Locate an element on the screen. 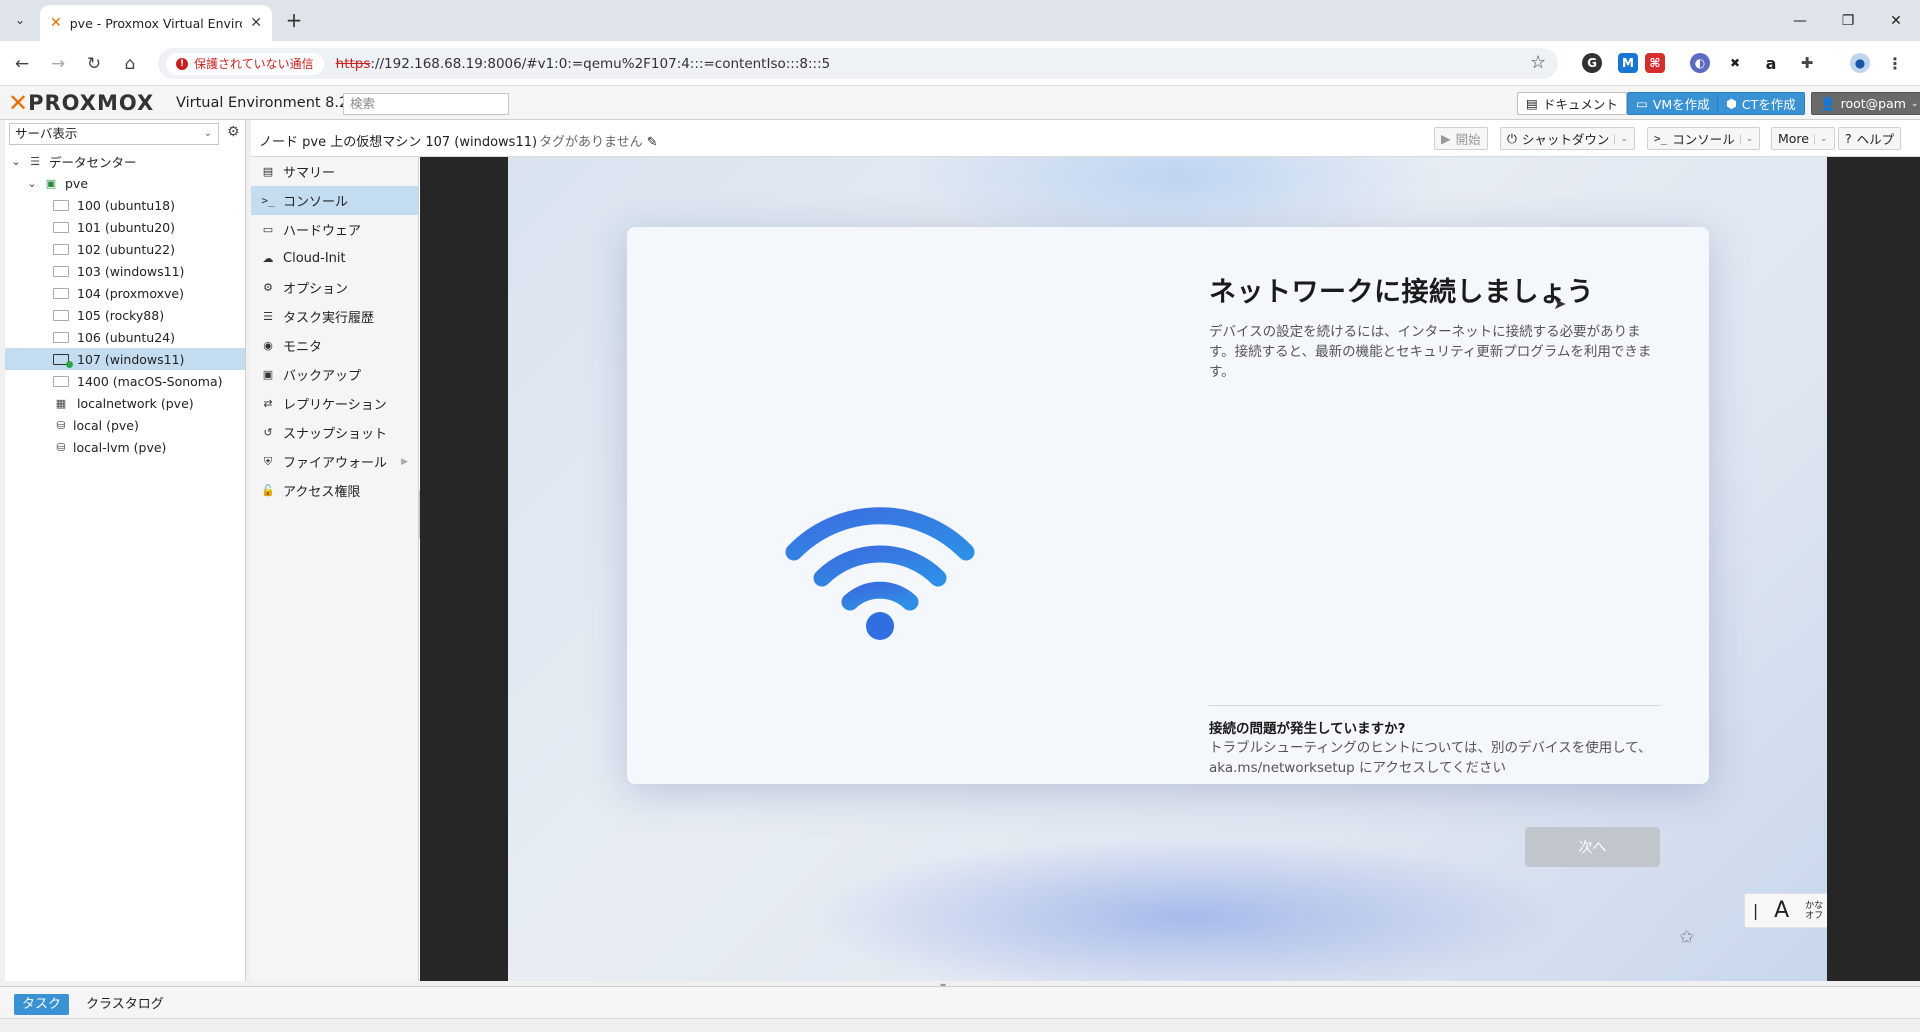 Image resolution: width=1920 pixels, height=1032 pixels. view-selector: サーバ表示 ⌄ is located at coordinates (114, 134).